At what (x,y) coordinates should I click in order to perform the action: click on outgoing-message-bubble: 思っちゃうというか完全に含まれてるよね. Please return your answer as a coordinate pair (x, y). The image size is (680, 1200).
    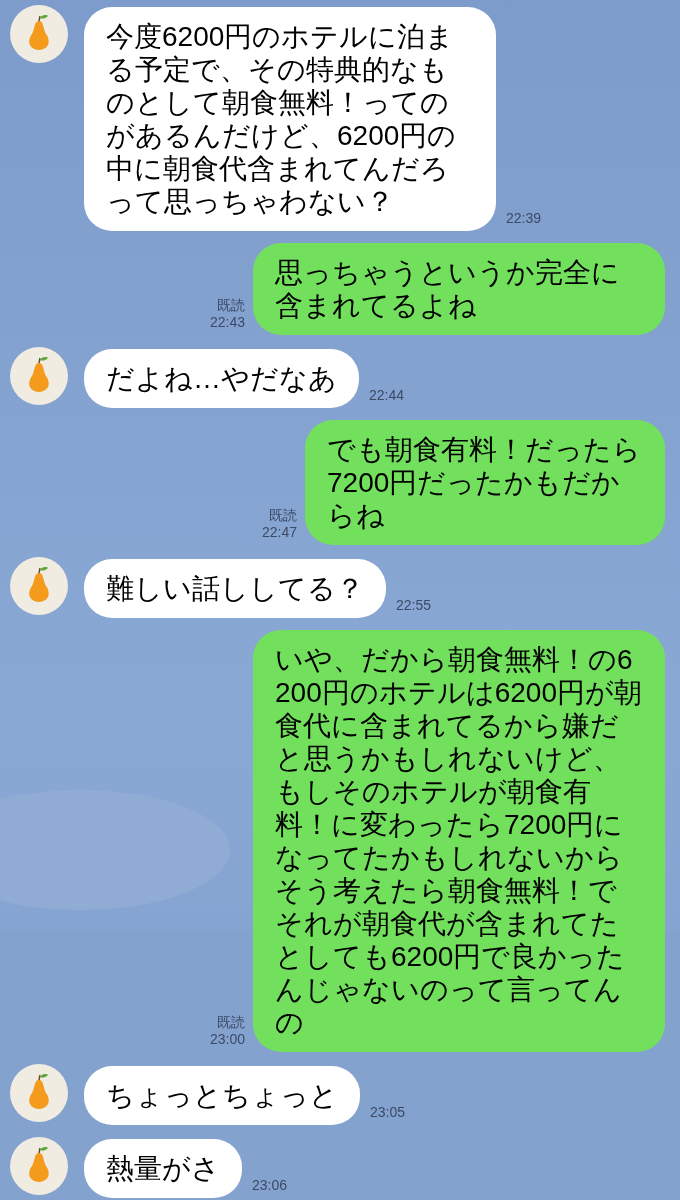
    Looking at the image, I should click on (459, 289).